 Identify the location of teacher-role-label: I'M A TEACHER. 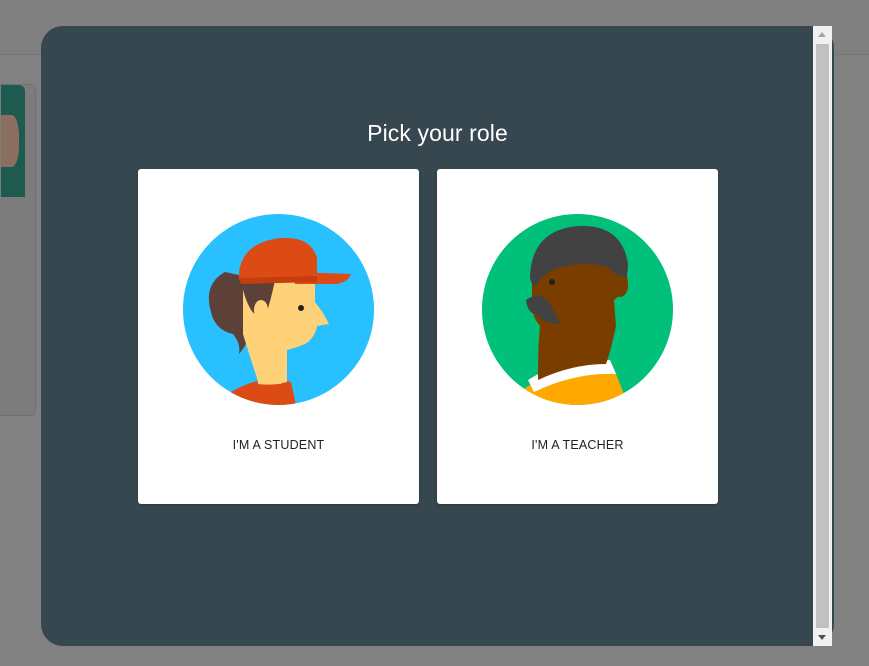
(577, 445).